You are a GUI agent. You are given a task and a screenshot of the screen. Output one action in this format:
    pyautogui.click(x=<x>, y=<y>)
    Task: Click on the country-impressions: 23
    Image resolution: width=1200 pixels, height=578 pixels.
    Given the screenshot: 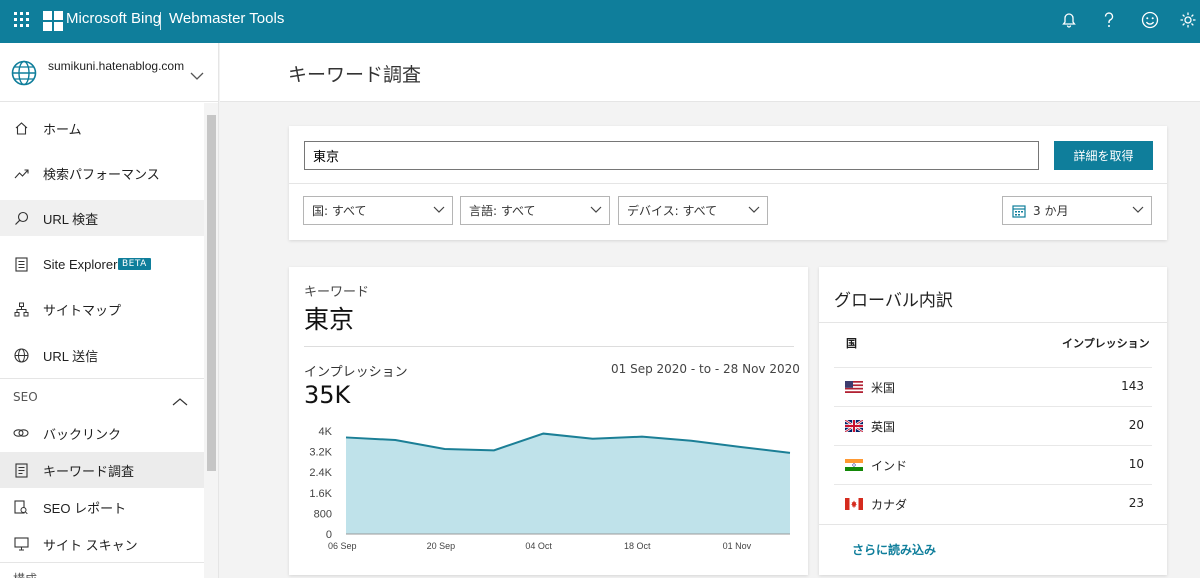 What is the action you would take?
    pyautogui.click(x=1136, y=503)
    